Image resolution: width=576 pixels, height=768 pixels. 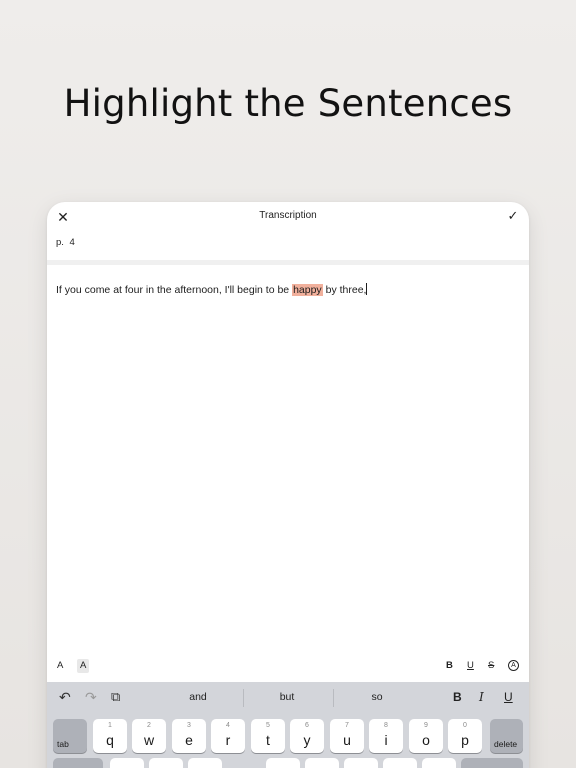 I want to click on suggestion-and: and, so click(x=198, y=697).